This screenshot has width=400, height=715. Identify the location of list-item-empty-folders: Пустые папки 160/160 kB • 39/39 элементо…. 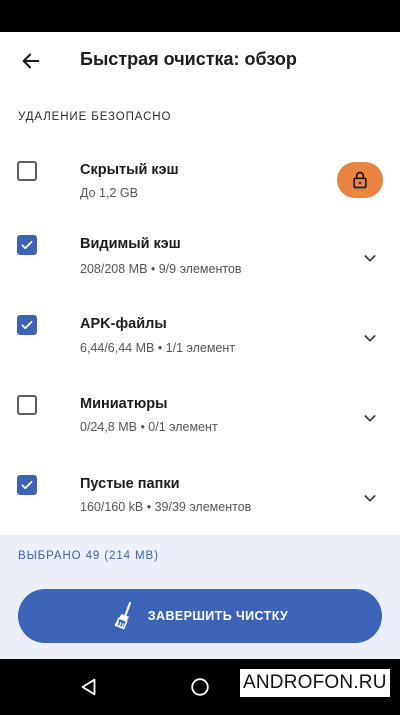
(200, 496).